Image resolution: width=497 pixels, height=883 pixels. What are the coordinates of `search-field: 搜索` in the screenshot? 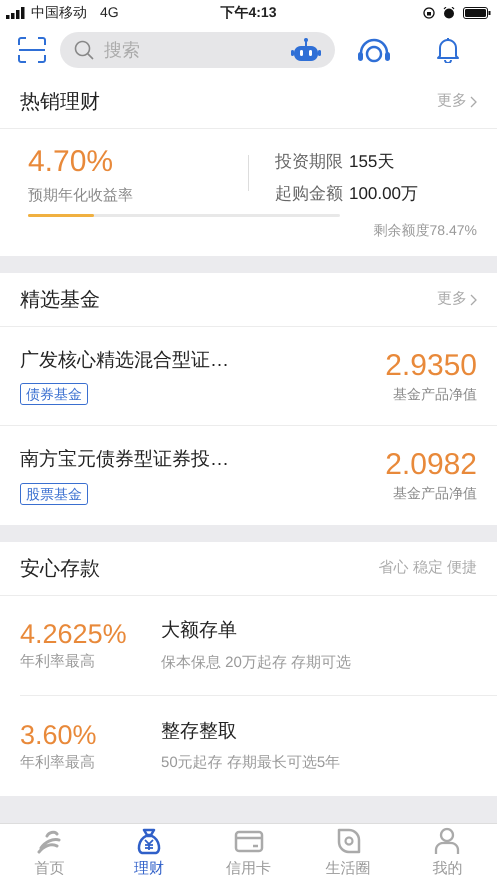 It's located at (197, 50).